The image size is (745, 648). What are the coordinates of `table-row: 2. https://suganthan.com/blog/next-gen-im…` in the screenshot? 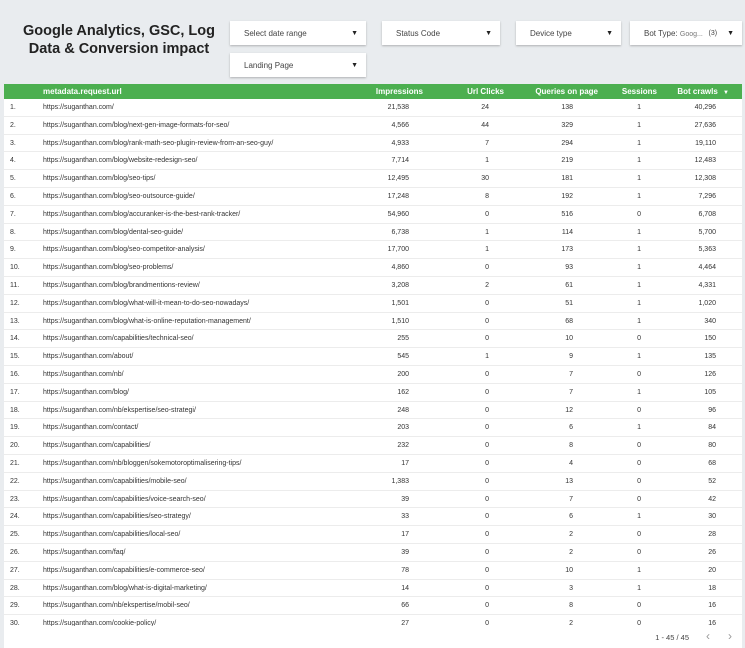 It's located at (373, 126).